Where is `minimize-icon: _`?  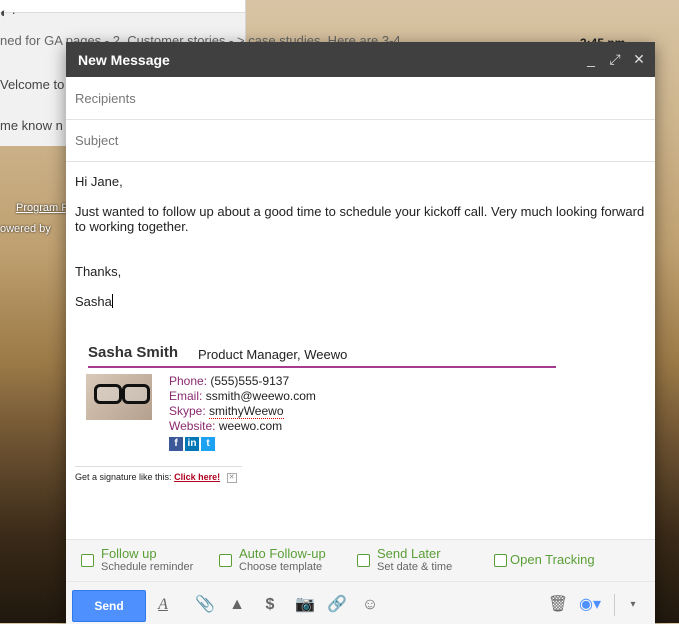 minimize-icon: _ is located at coordinates (591, 59).